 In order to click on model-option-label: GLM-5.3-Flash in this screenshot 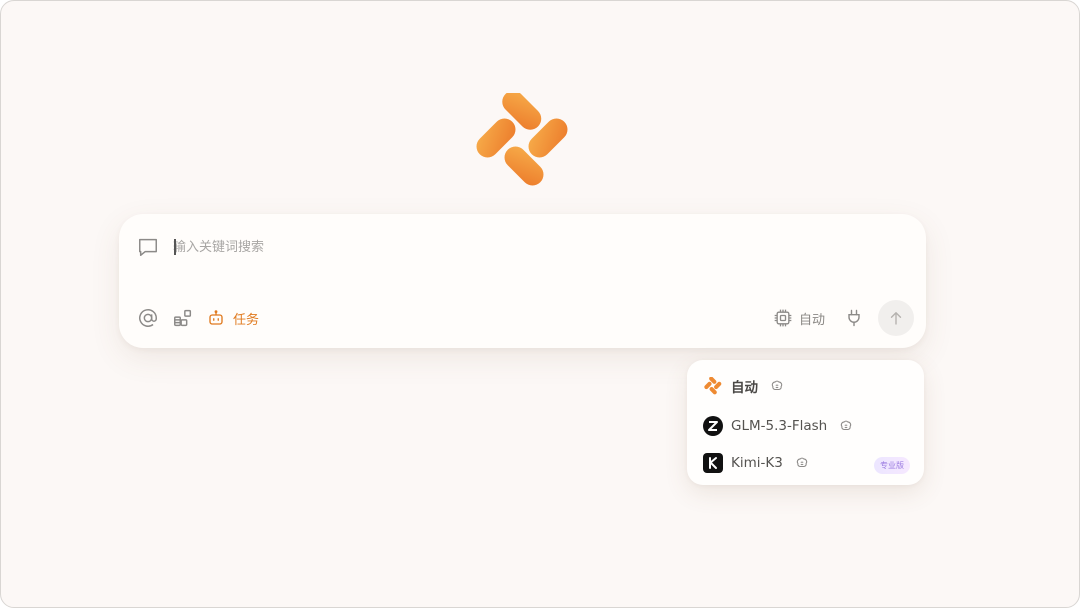, I will do `click(779, 426)`.